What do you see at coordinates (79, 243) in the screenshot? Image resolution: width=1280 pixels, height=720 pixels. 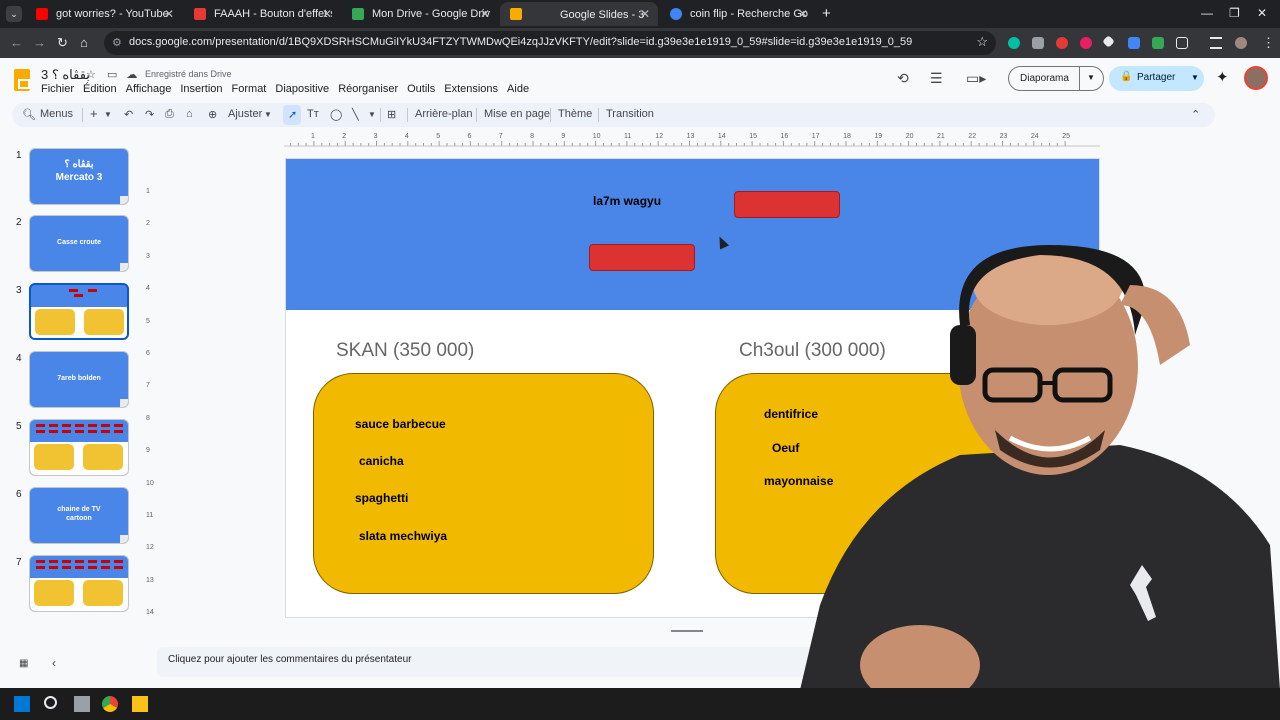 I see `slide-thumbnail-2: Casse croute` at bounding box center [79, 243].